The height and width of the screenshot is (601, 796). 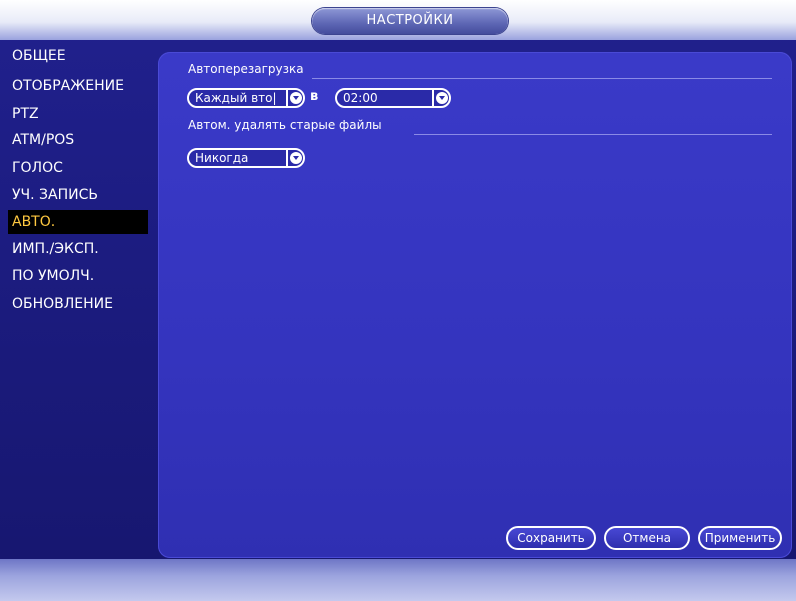 I want to click on auto-delete-select: Никогда, so click(x=246, y=158).